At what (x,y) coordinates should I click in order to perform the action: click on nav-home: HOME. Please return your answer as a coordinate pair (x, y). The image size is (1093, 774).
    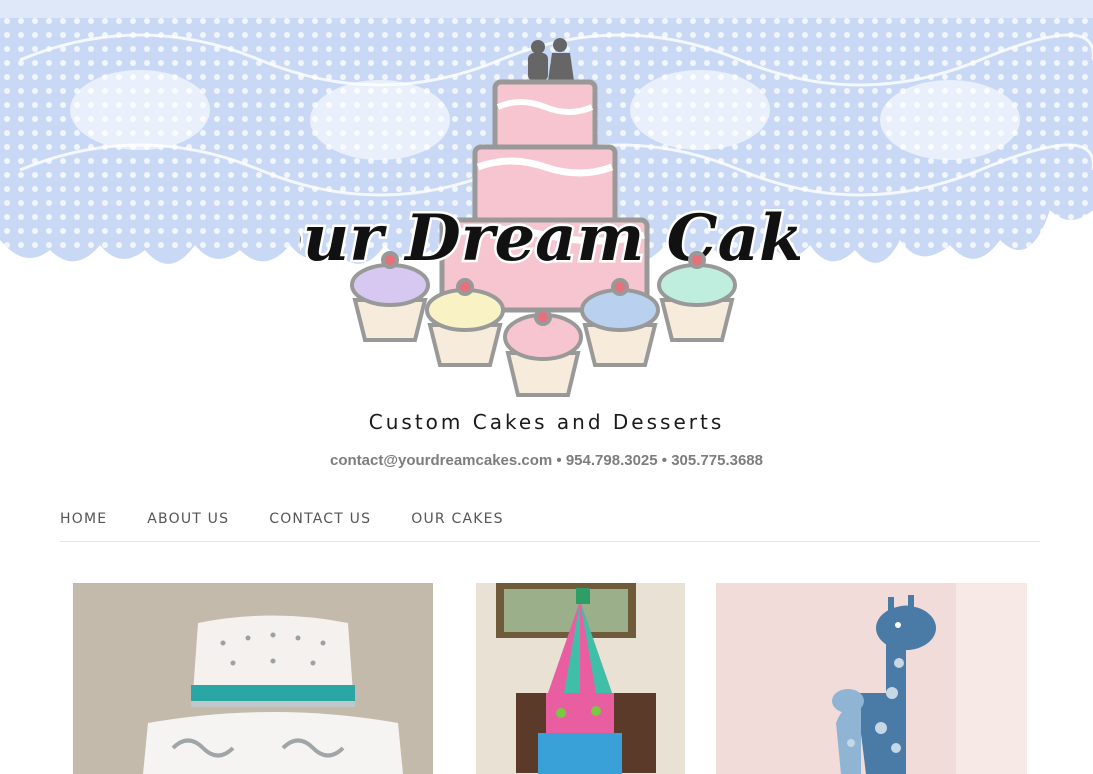
    Looking at the image, I should click on (83, 524).